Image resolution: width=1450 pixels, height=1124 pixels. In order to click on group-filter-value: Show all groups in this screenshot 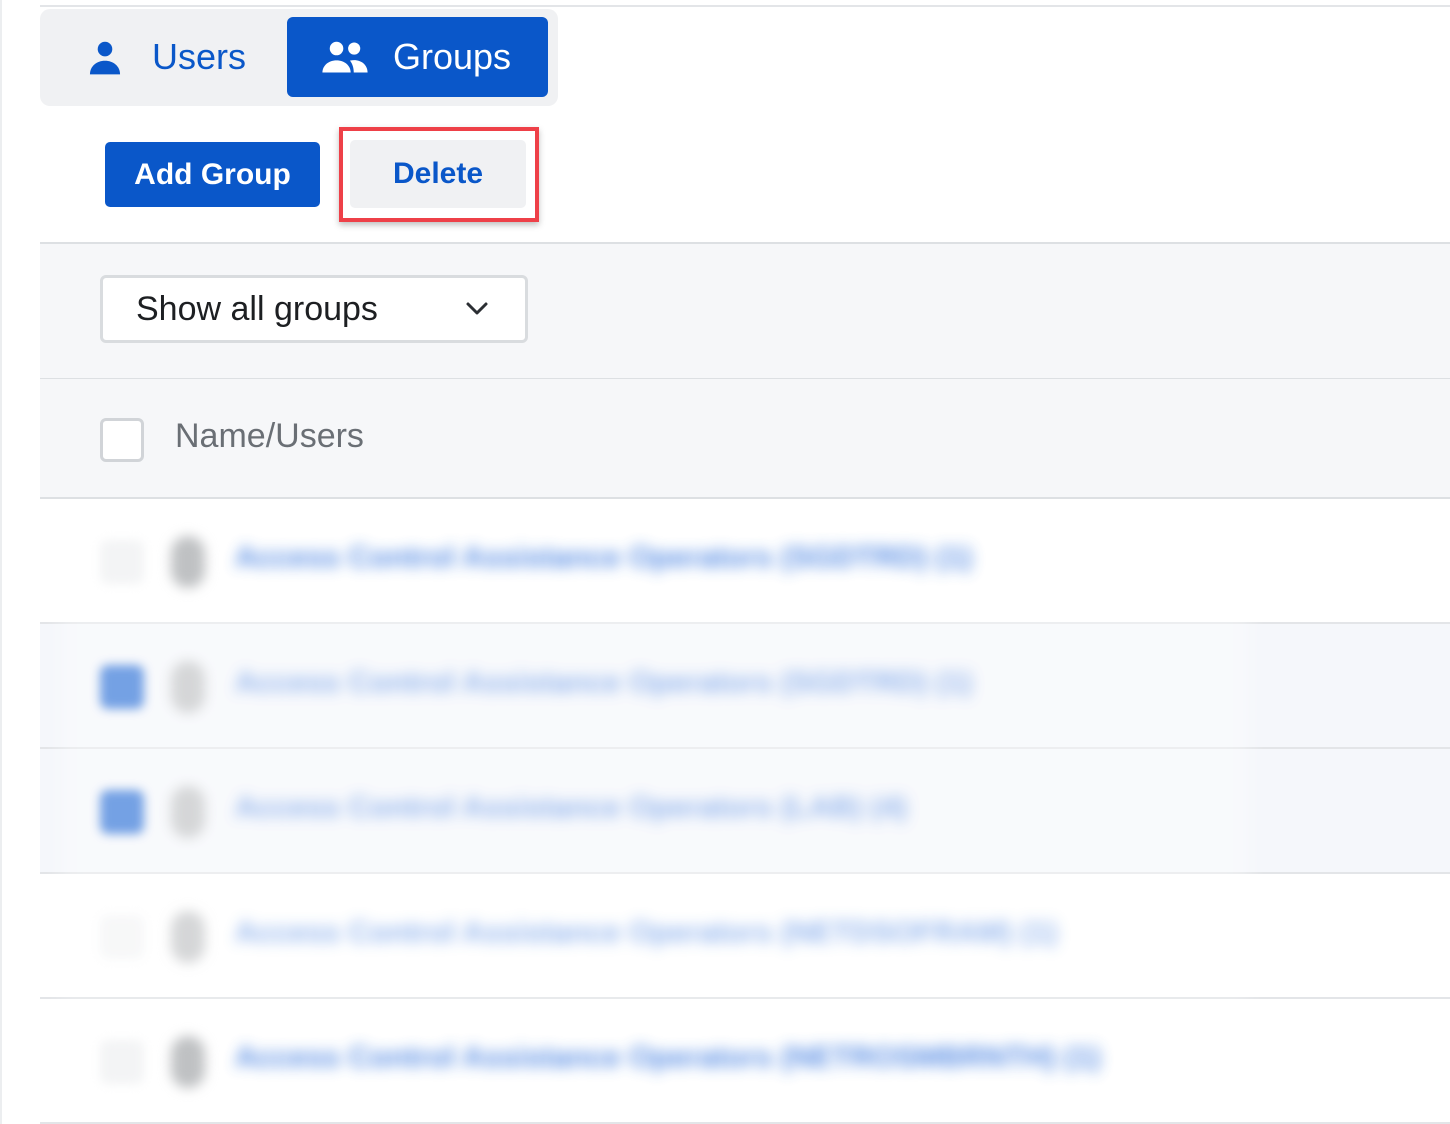, I will do `click(257, 308)`.